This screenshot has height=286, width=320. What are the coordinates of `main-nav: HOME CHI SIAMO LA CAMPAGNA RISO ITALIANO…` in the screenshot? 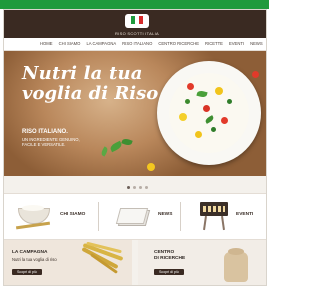 It's located at (135, 44).